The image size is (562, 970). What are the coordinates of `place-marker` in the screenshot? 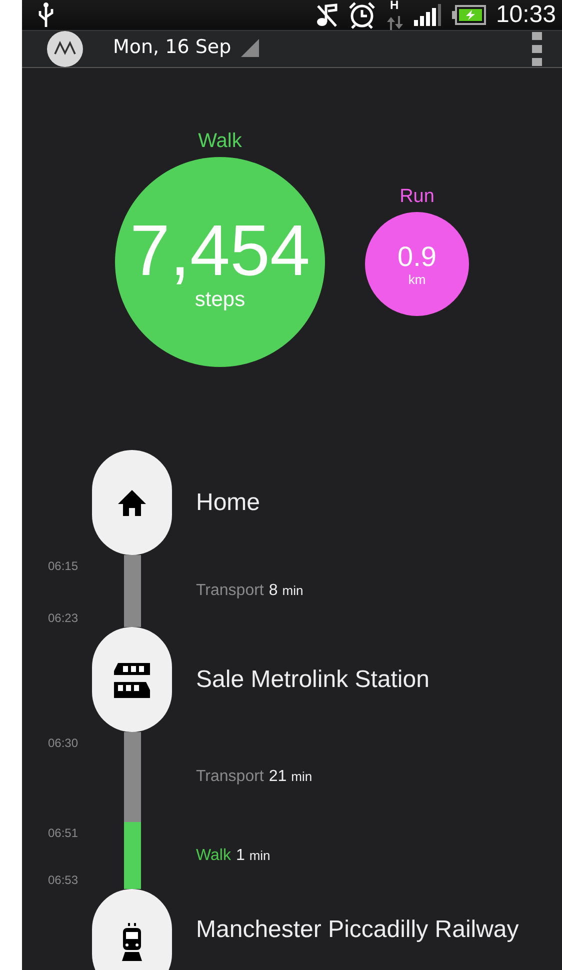 It's located at (132, 929).